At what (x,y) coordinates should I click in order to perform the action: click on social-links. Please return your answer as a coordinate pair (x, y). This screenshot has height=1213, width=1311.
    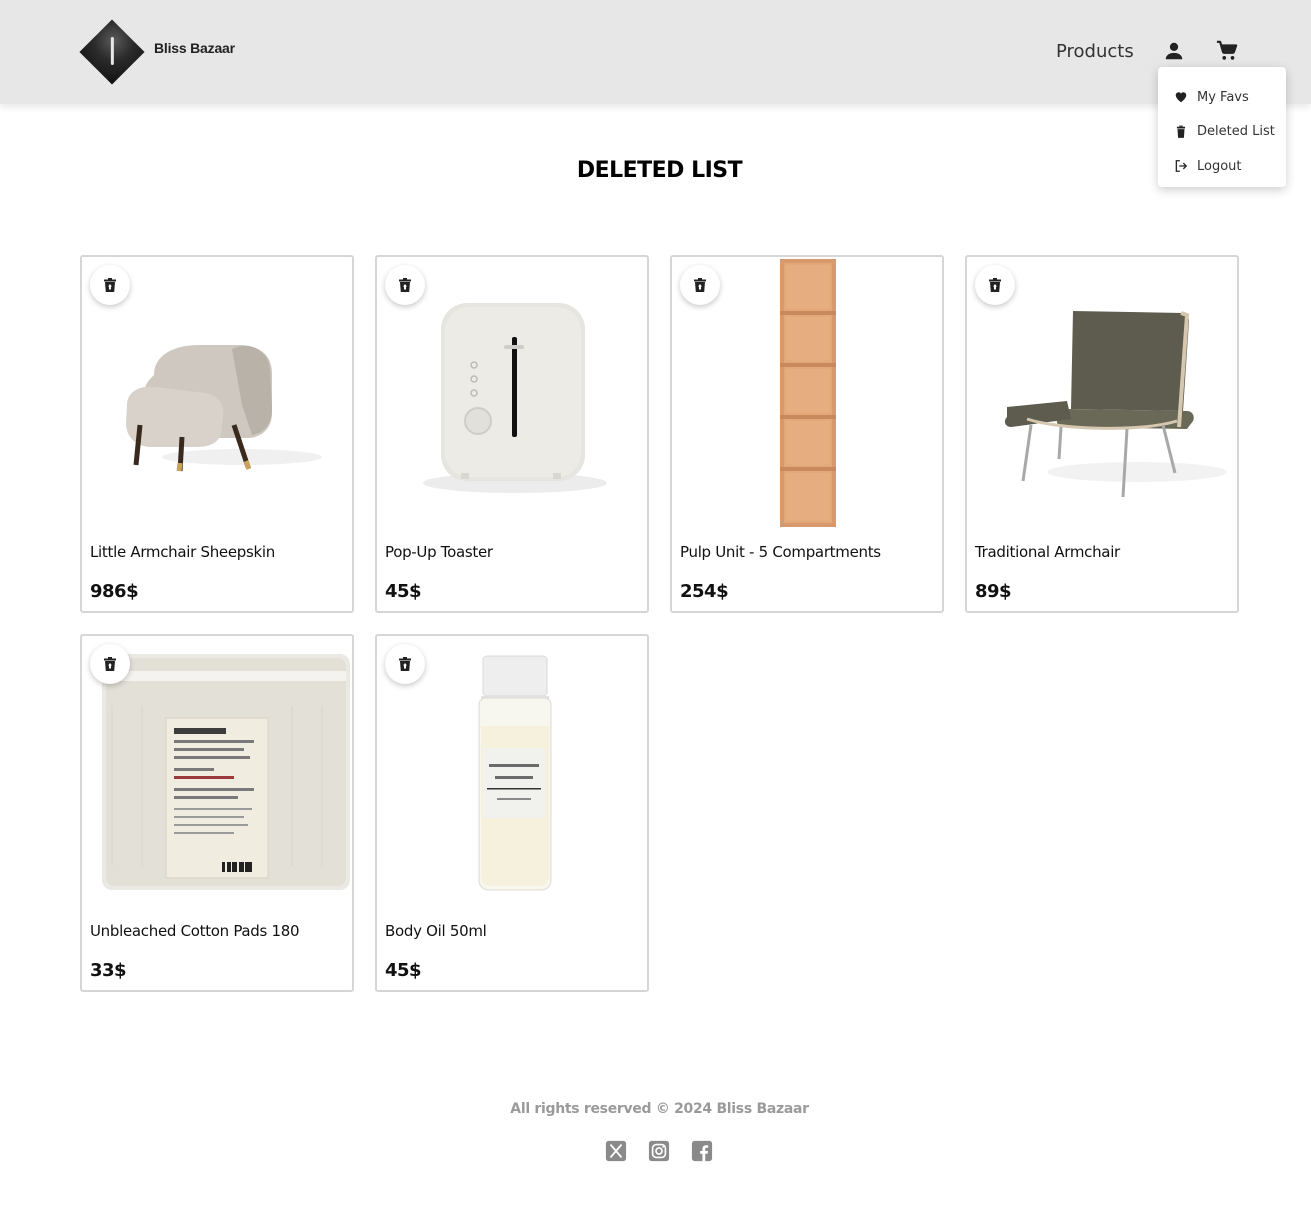
    Looking at the image, I should click on (659, 1151).